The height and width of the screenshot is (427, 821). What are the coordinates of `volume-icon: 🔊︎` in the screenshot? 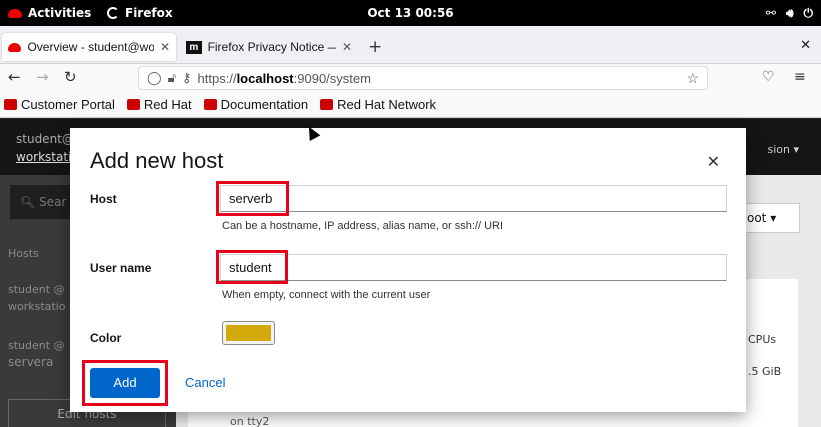 It's located at (789, 13).